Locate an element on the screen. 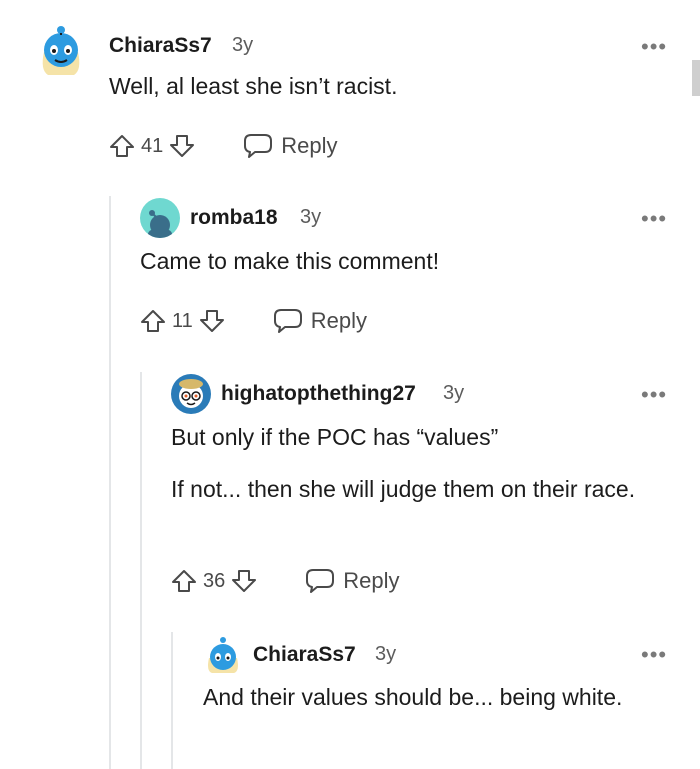  avatar is located at coordinates (223, 654).